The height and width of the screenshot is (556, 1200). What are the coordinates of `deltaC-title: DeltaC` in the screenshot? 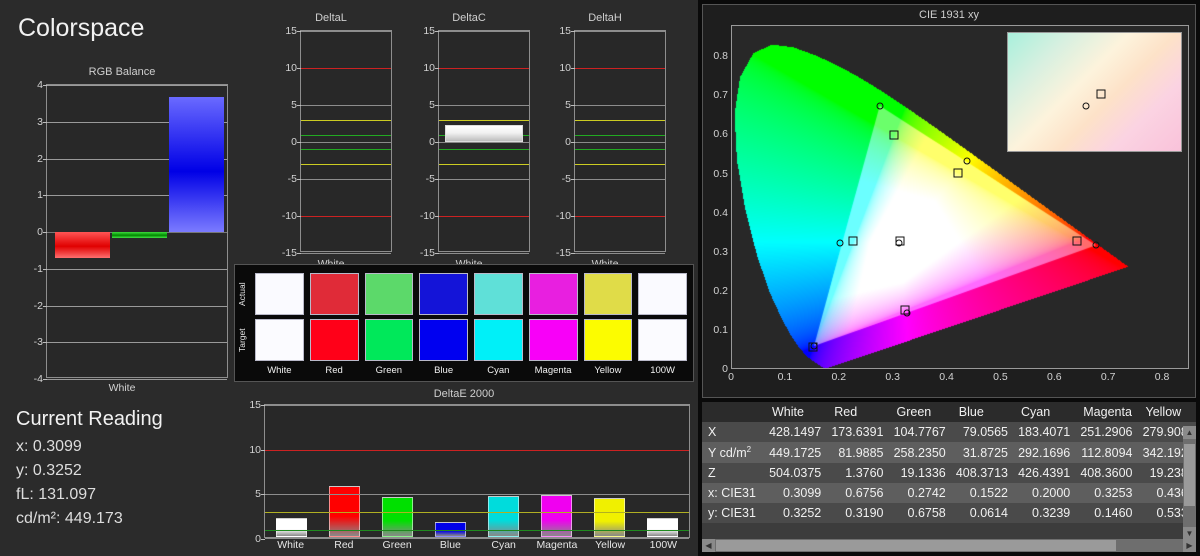 It's located at (469, 18).